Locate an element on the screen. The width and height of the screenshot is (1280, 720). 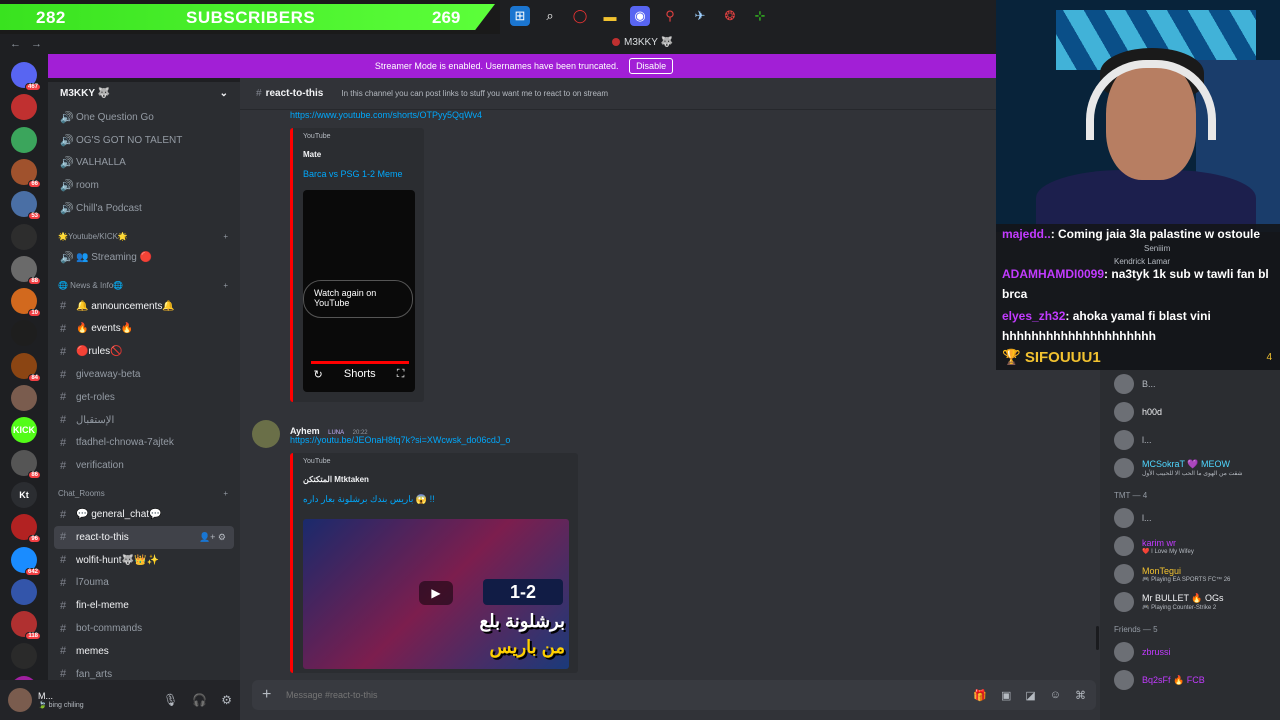
channel-item: 🔊 Chill'a Podcast is located at coordinates (144, 208).